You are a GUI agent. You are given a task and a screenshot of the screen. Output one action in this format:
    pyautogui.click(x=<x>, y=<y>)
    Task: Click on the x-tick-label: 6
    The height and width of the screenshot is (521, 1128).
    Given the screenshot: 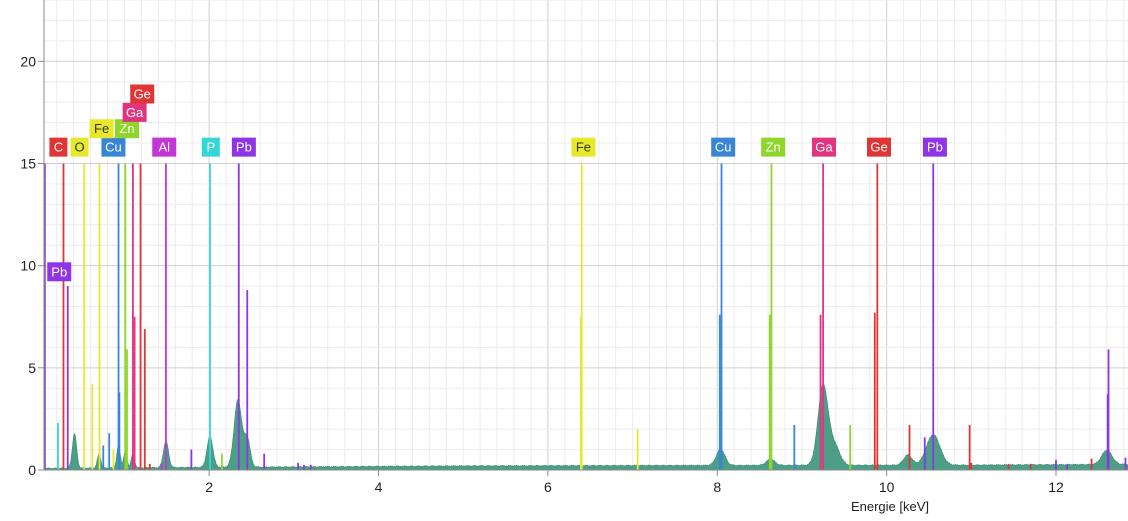 What is the action you would take?
    pyautogui.click(x=548, y=487)
    